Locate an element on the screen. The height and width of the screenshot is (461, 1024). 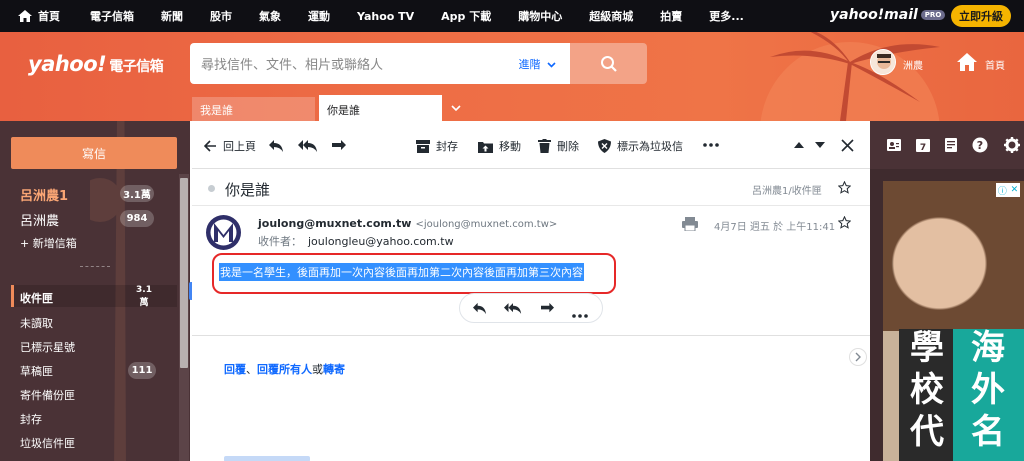
forward-button is located at coordinates (547, 310).